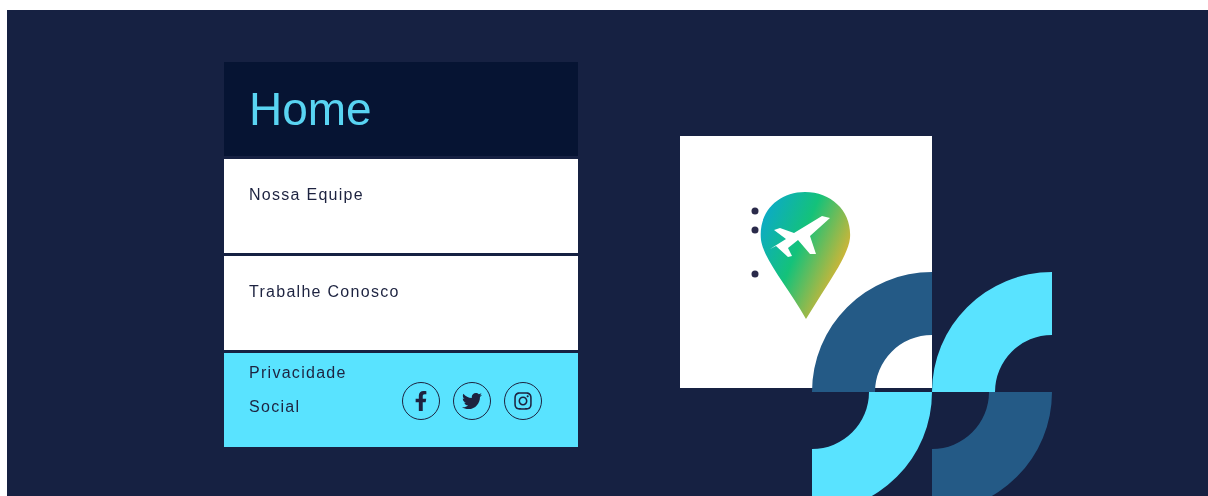 The image size is (1208, 496). Describe the element at coordinates (298, 373) in the screenshot. I see `privacy-link: Privacidade` at that location.